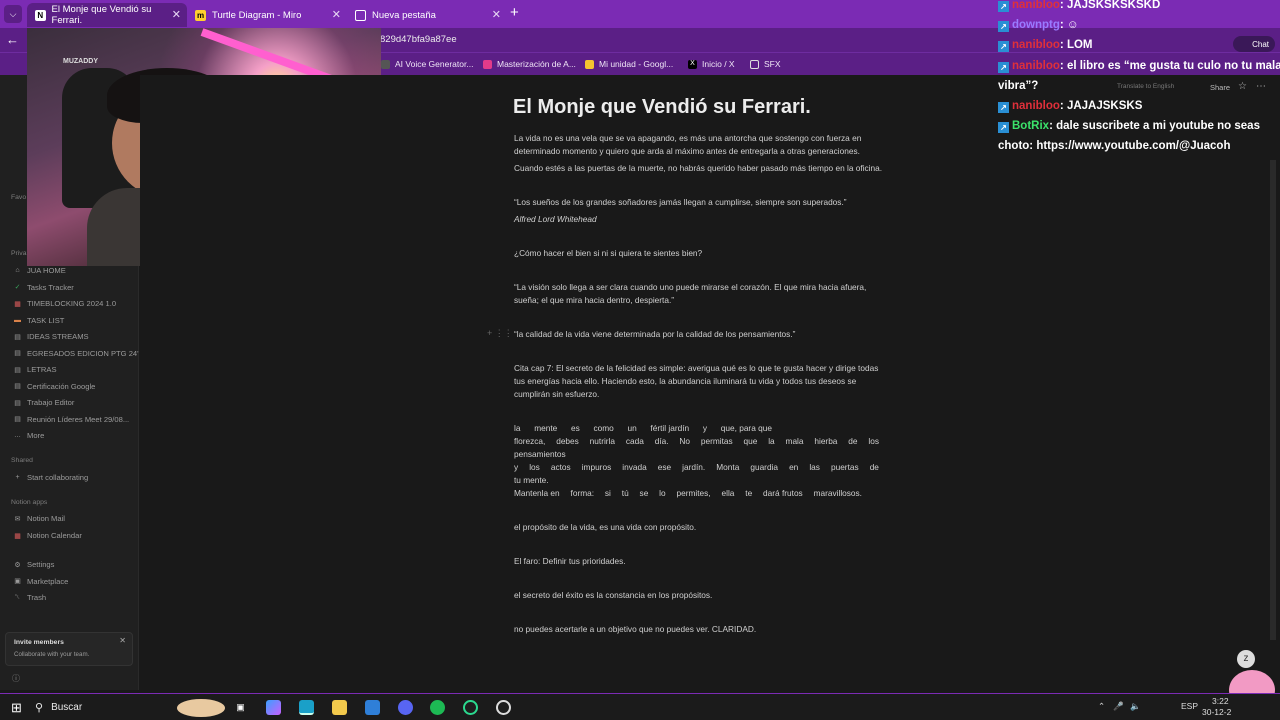 This screenshot has width=1280, height=720. Describe the element at coordinates (1036, 5) in the screenshot. I see `chat-username: nanibloo` at that location.